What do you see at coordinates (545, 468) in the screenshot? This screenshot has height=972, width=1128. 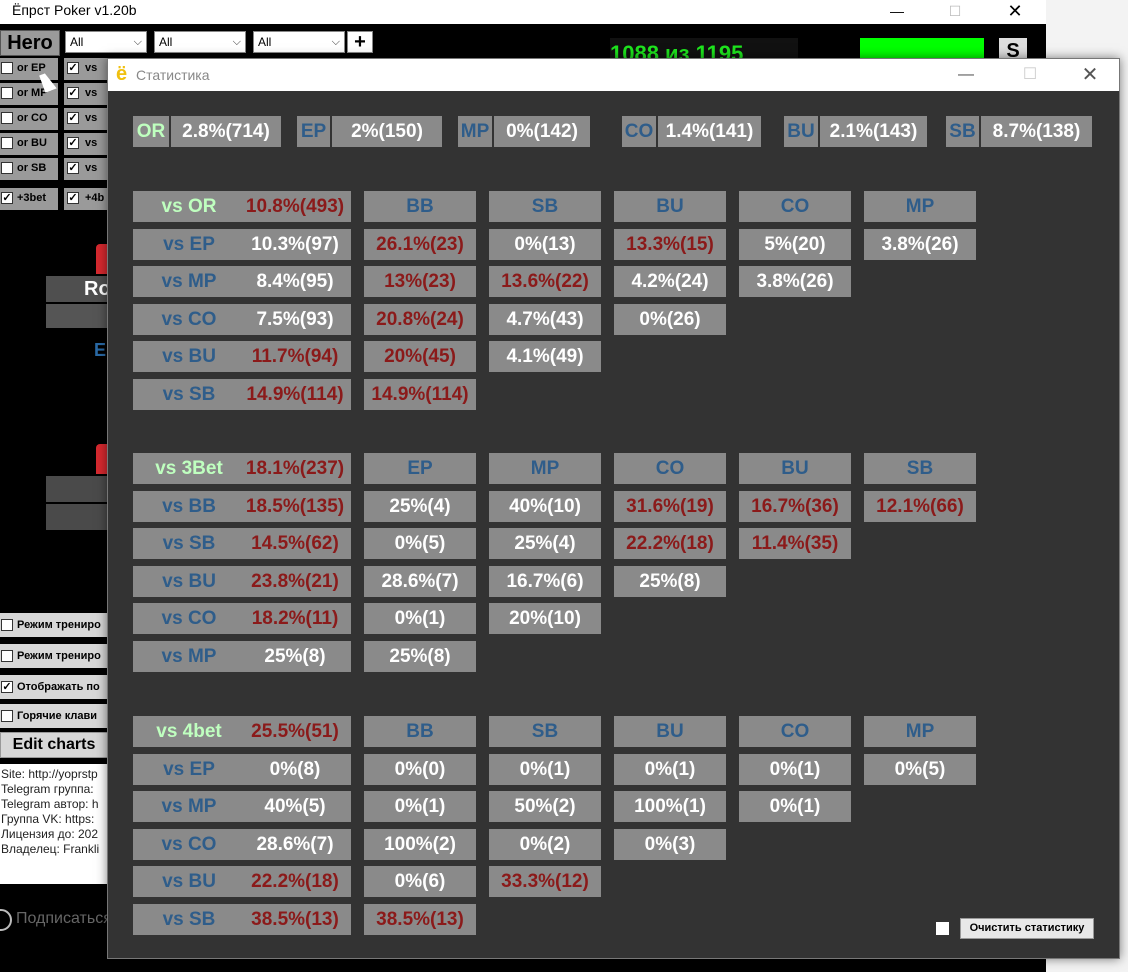 I see `column-header-mp: MP` at bounding box center [545, 468].